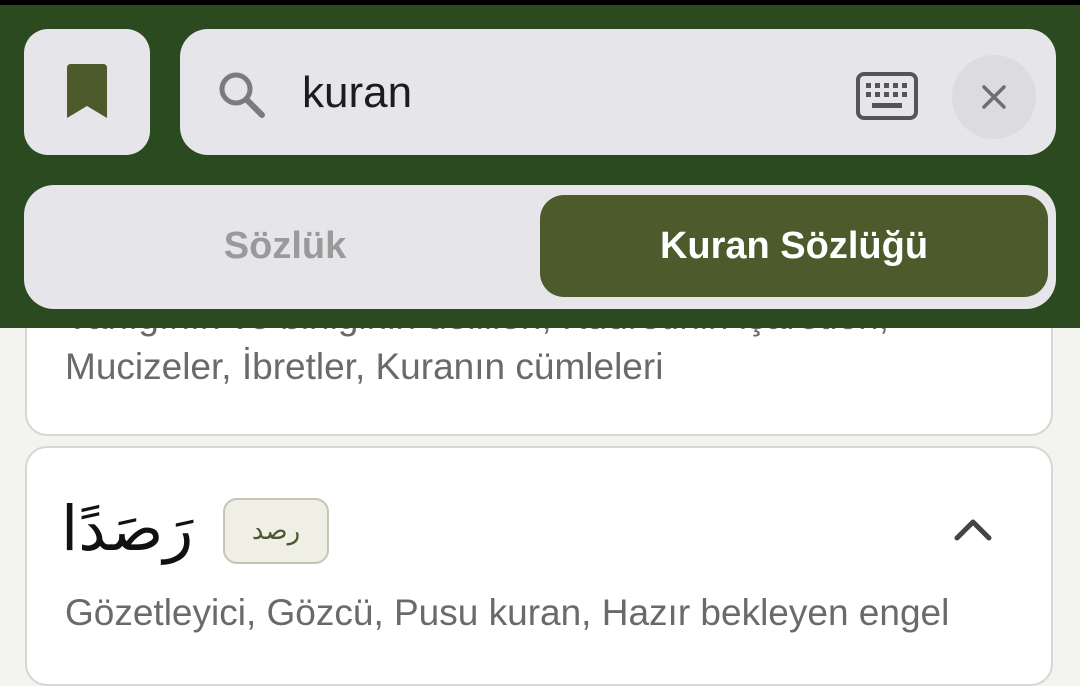 The height and width of the screenshot is (686, 1080). I want to click on search-bar, so click(618, 92).